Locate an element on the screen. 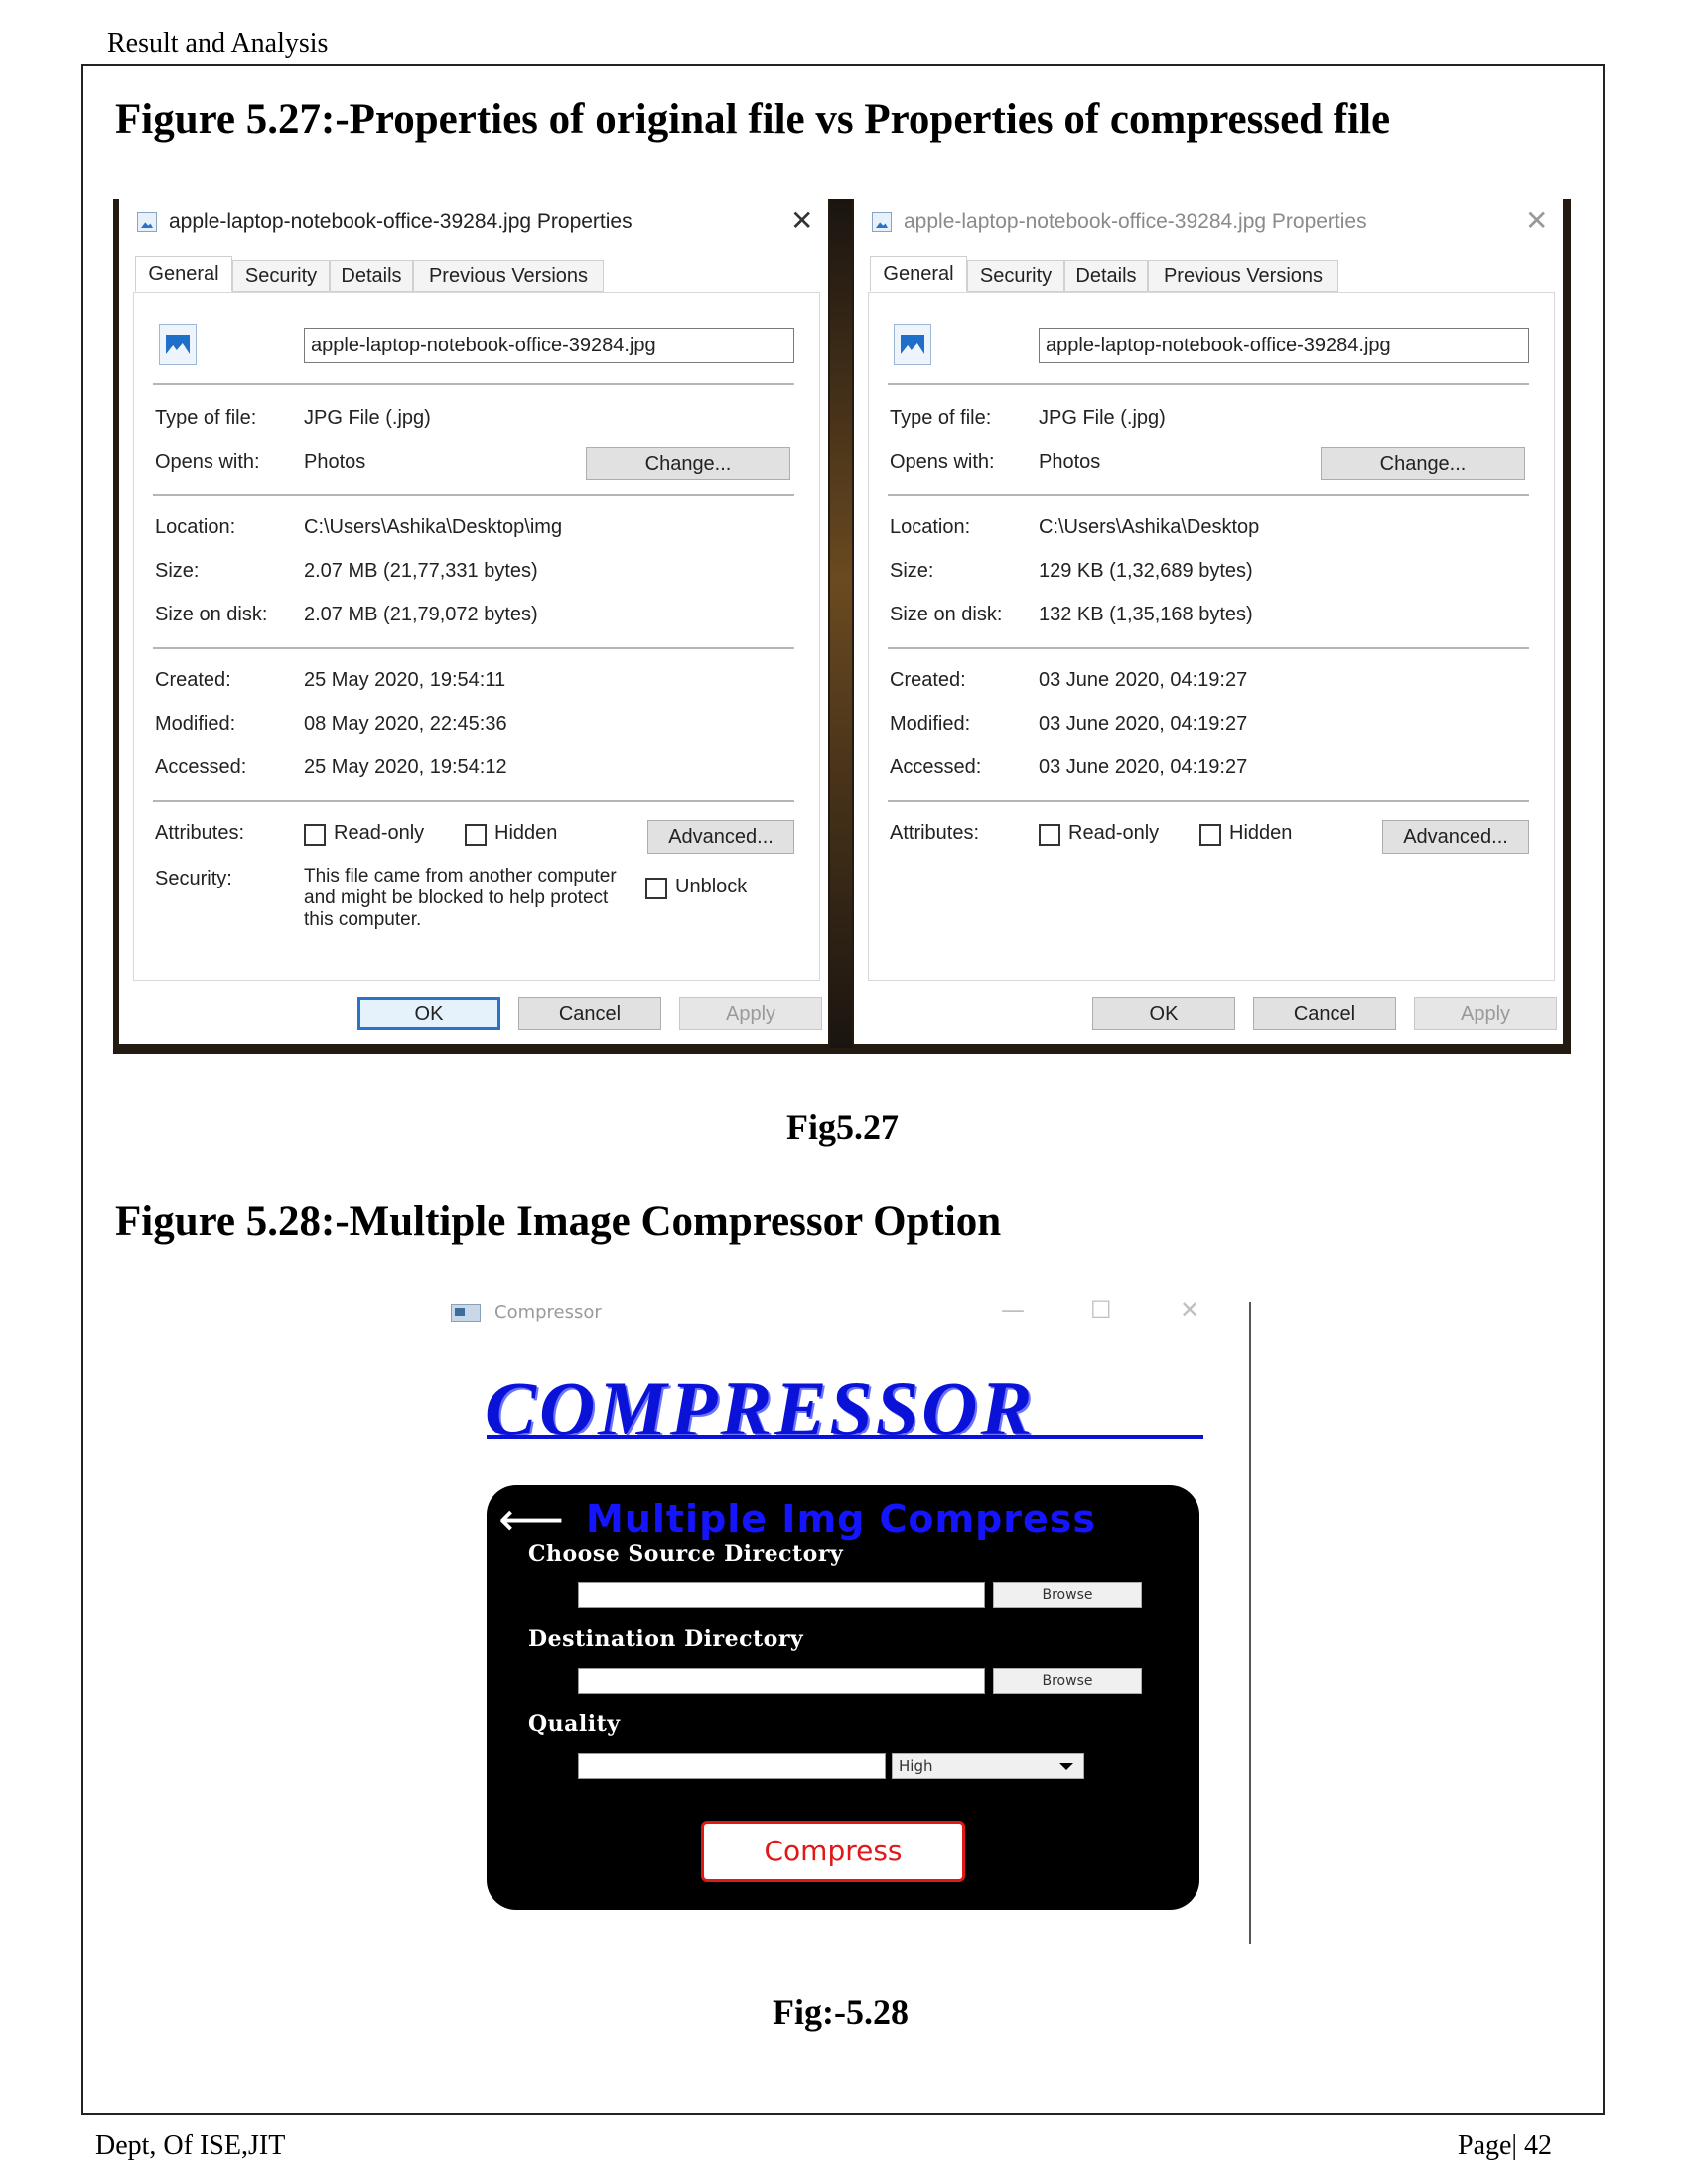 The image size is (1688, 2184). panel-title: Multiple Img Compress is located at coordinates (841, 1519).